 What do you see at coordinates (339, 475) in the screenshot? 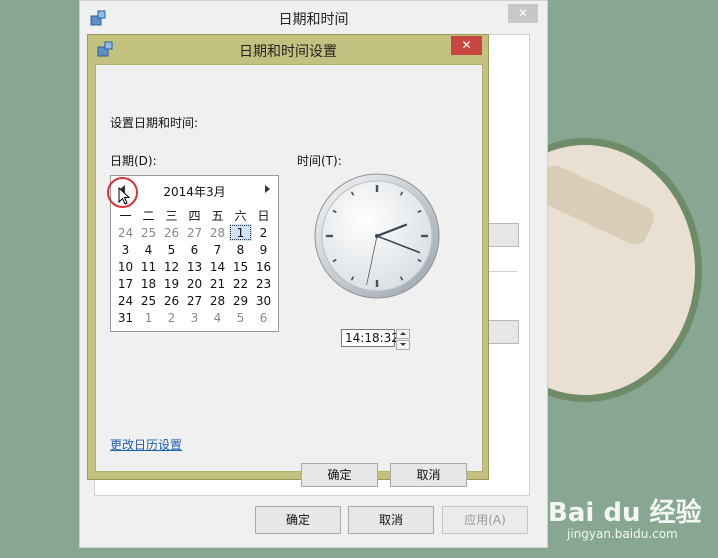
I see `settings-ok-button: 确定` at bounding box center [339, 475].